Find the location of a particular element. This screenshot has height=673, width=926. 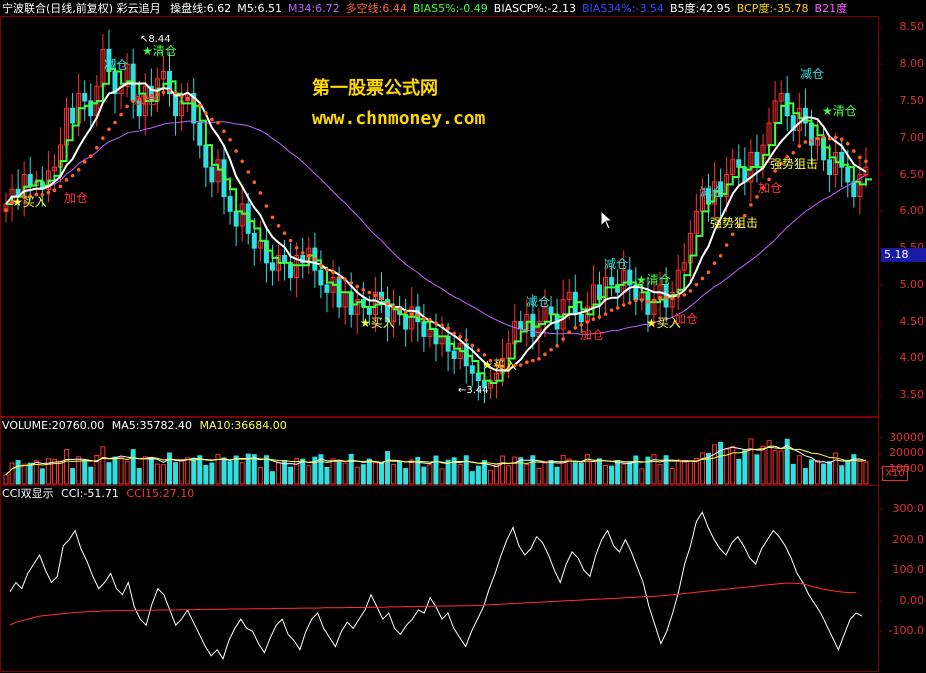

cci-label: CCI双显示 is located at coordinates (28, 493).